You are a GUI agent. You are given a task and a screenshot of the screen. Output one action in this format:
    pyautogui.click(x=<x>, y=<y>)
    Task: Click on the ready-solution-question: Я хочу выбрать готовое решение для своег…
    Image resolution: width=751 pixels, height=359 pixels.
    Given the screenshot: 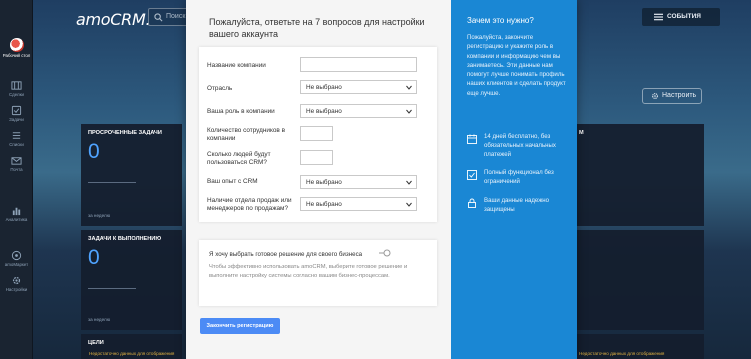 What is the action you would take?
    pyautogui.click(x=286, y=254)
    